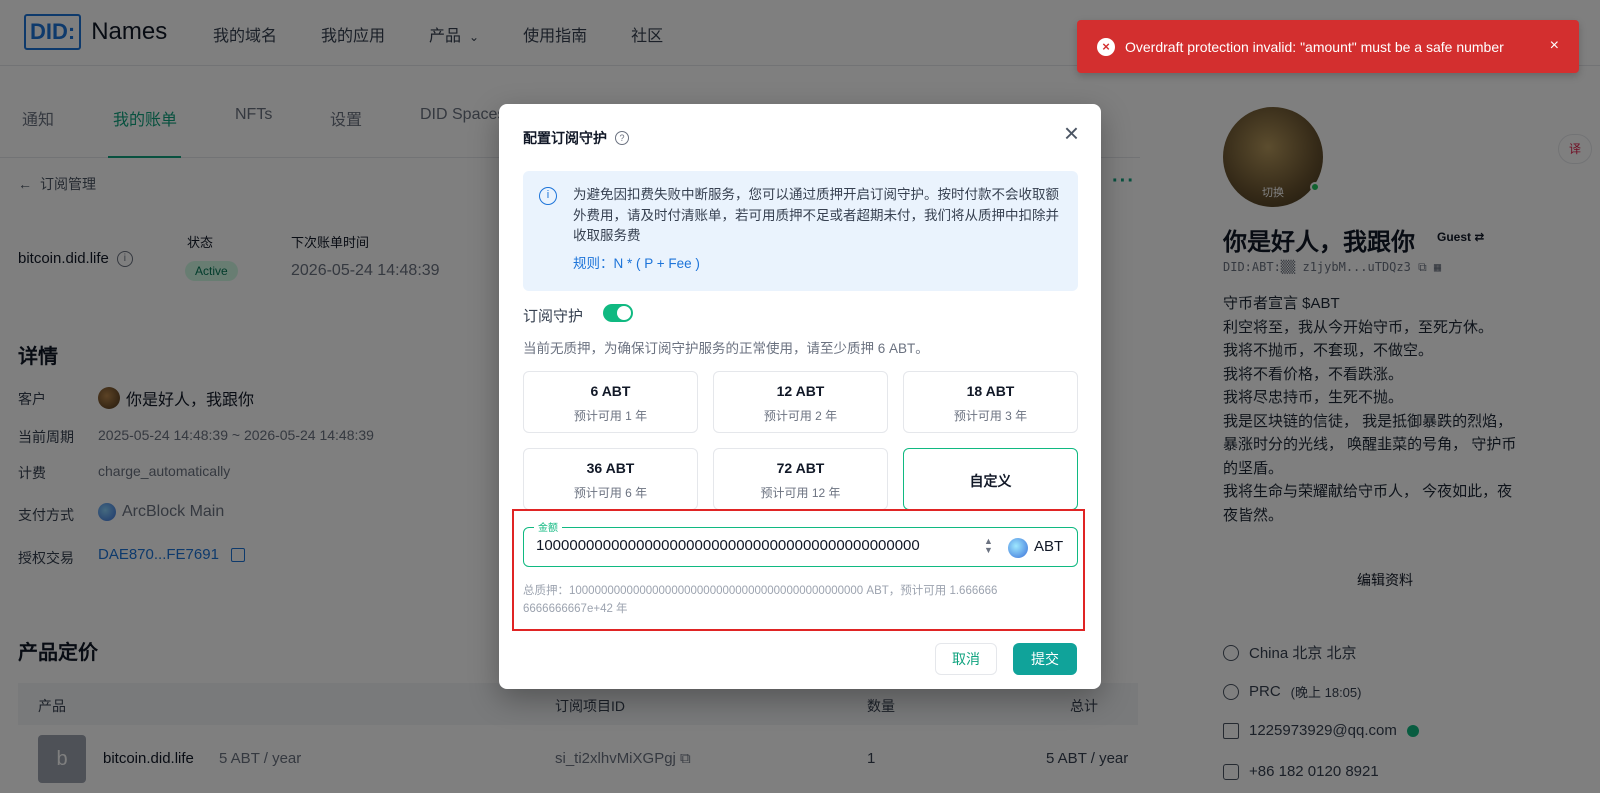 This screenshot has height=793, width=1600. Describe the element at coordinates (1049, 546) in the screenshot. I see `currency-label: ABT` at that location.